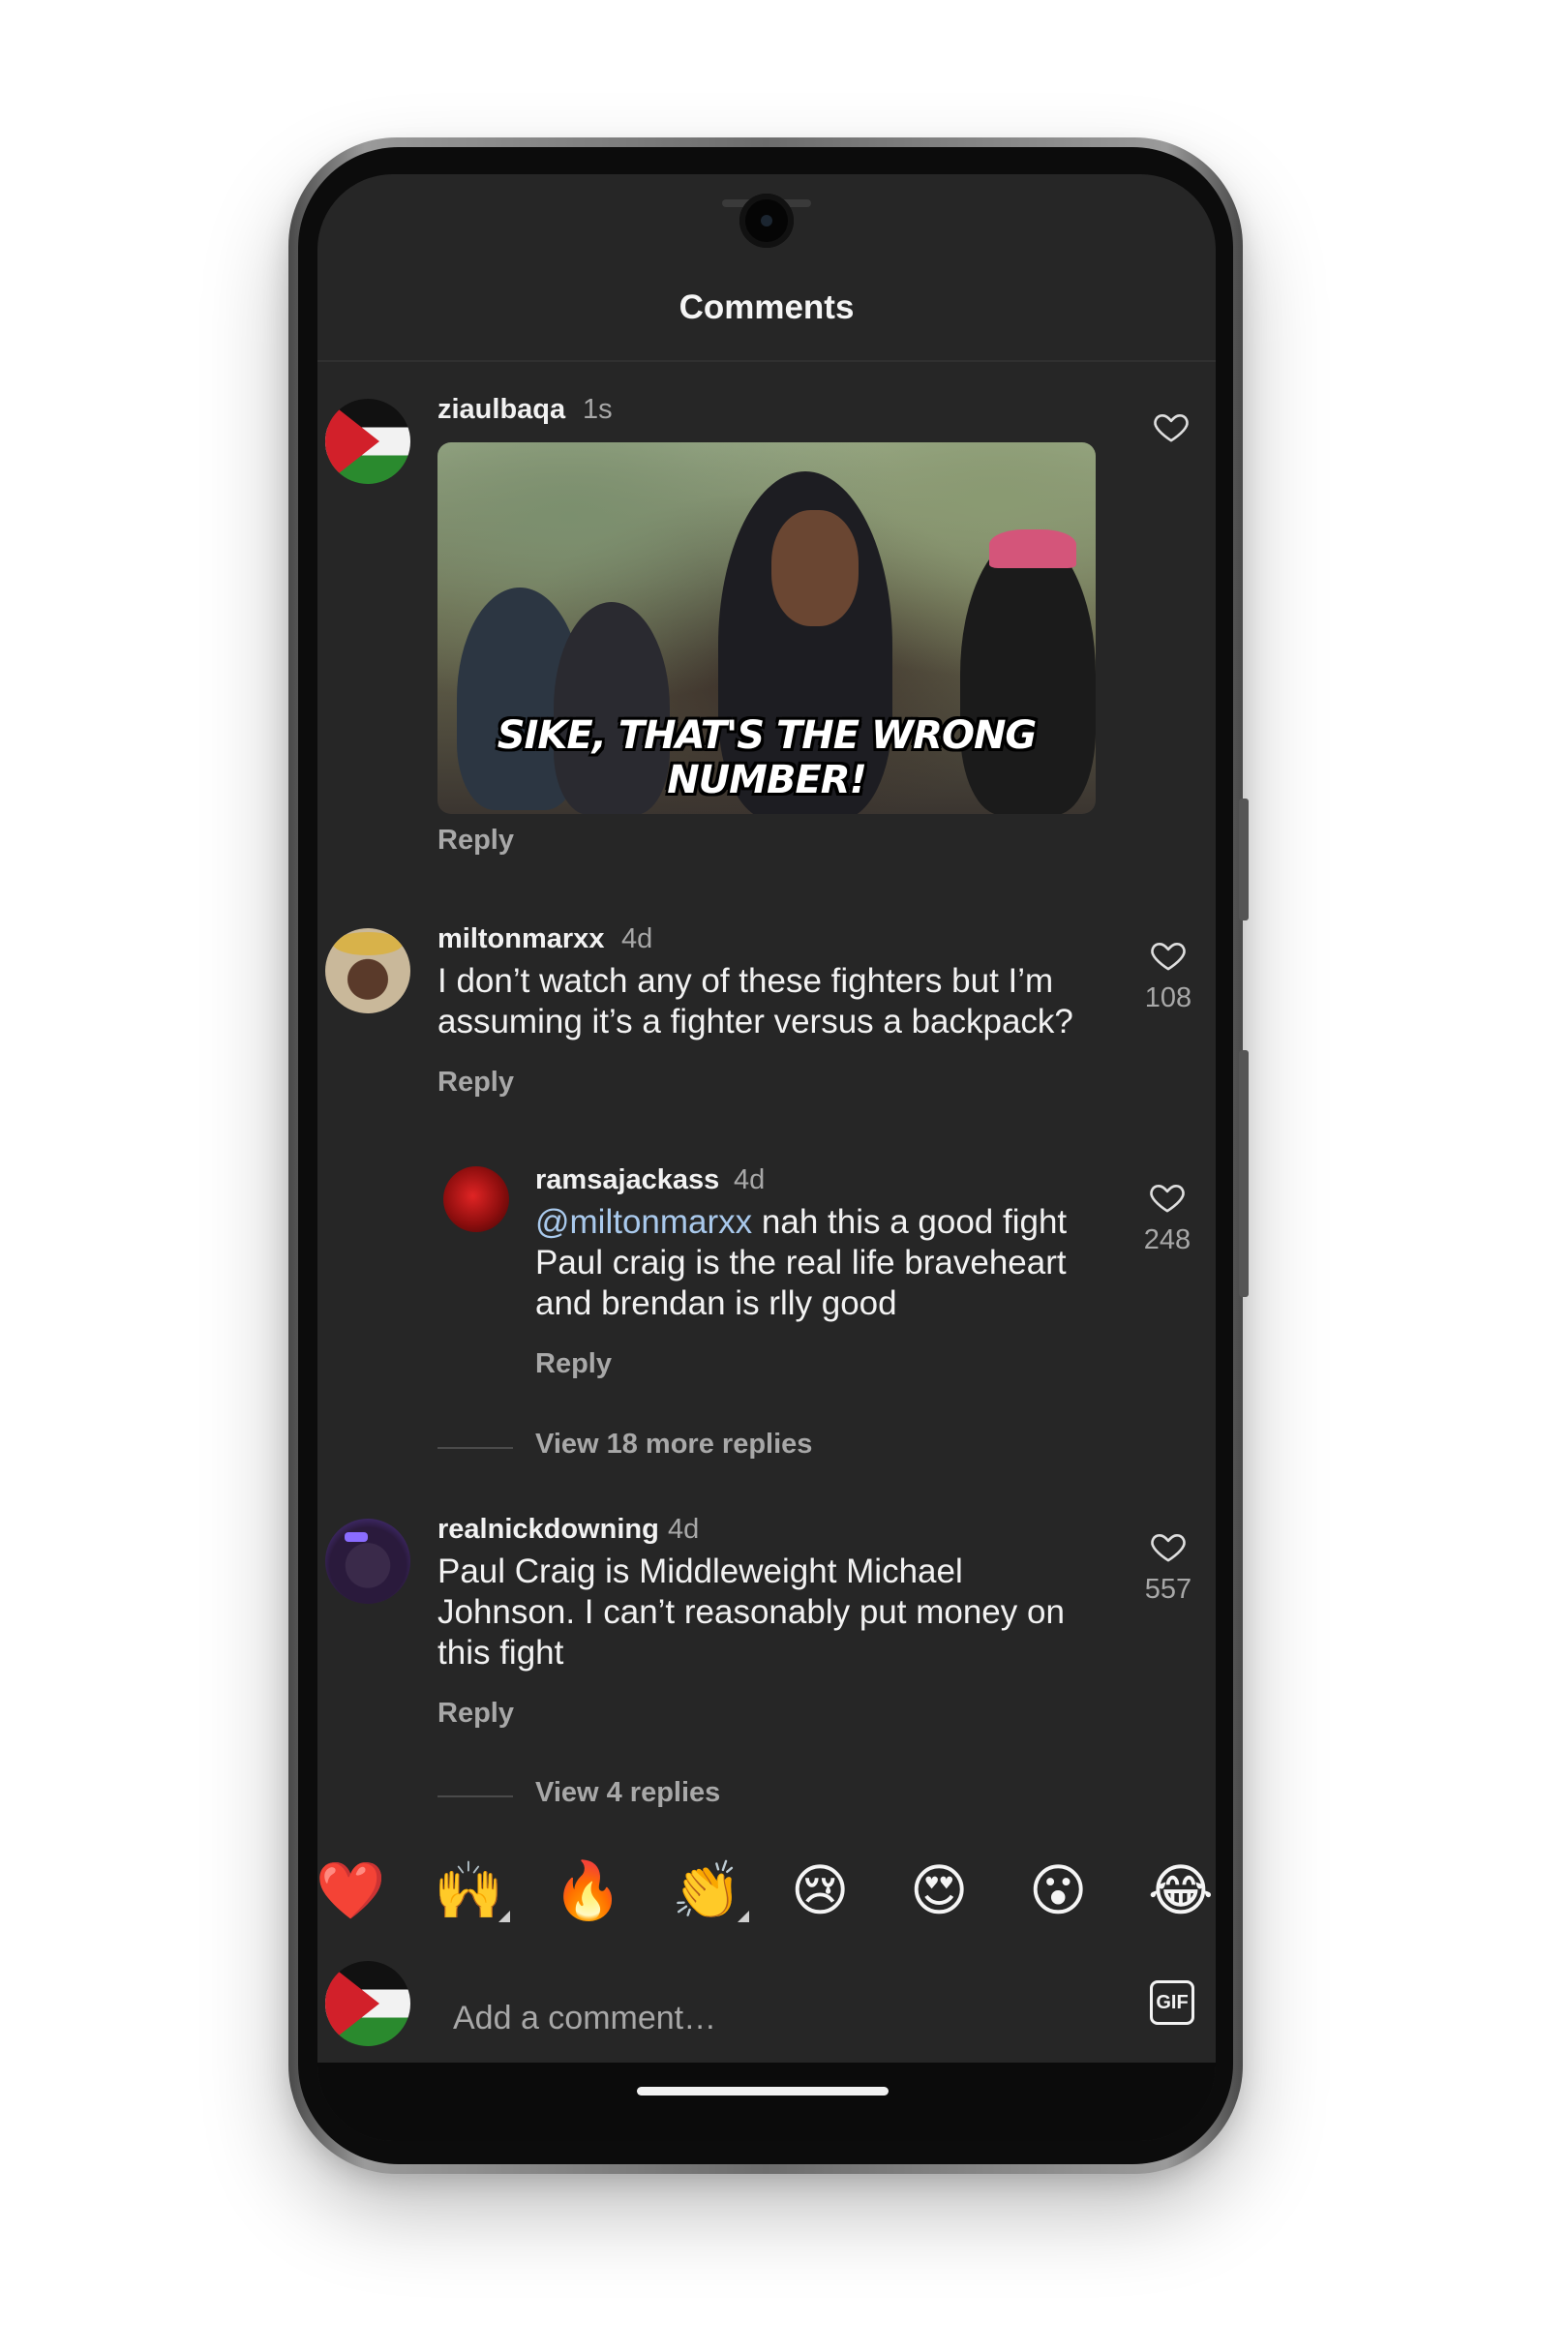 This screenshot has height=2352, width=1568. Describe the element at coordinates (501, 410) in the screenshot. I see `comment-username: ziaulbaqa` at that location.